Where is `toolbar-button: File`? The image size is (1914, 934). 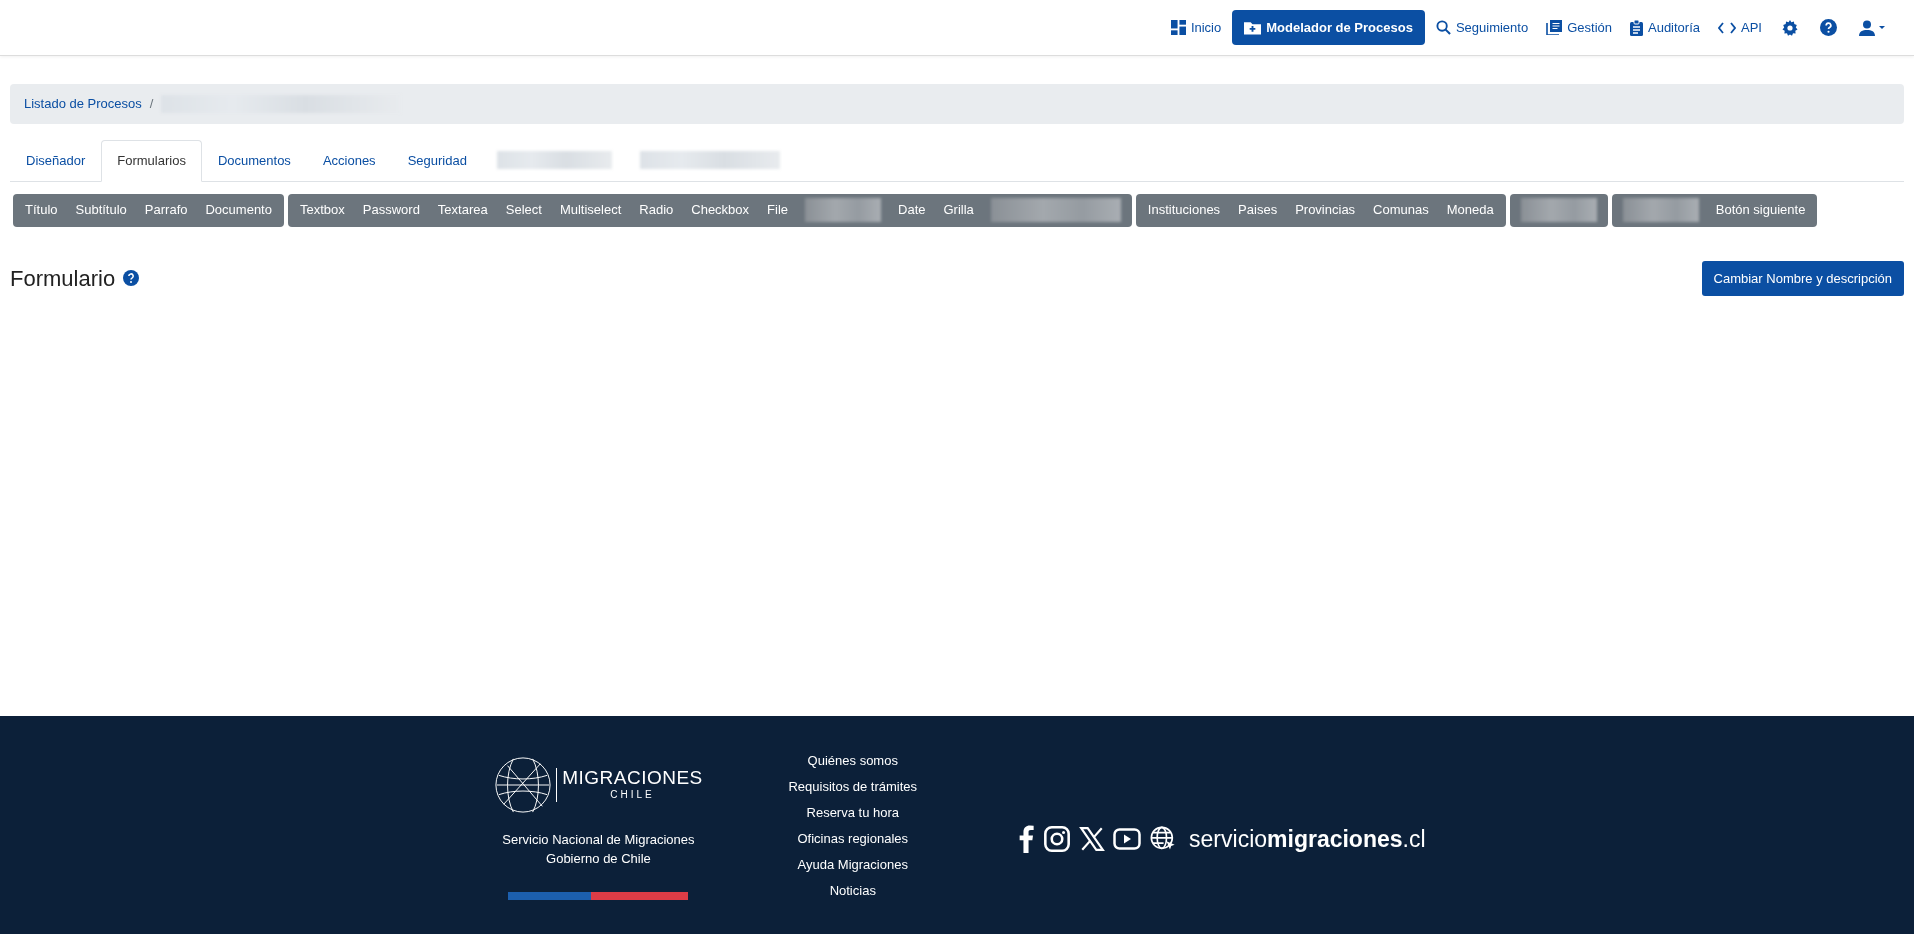
toolbar-button: File is located at coordinates (778, 210).